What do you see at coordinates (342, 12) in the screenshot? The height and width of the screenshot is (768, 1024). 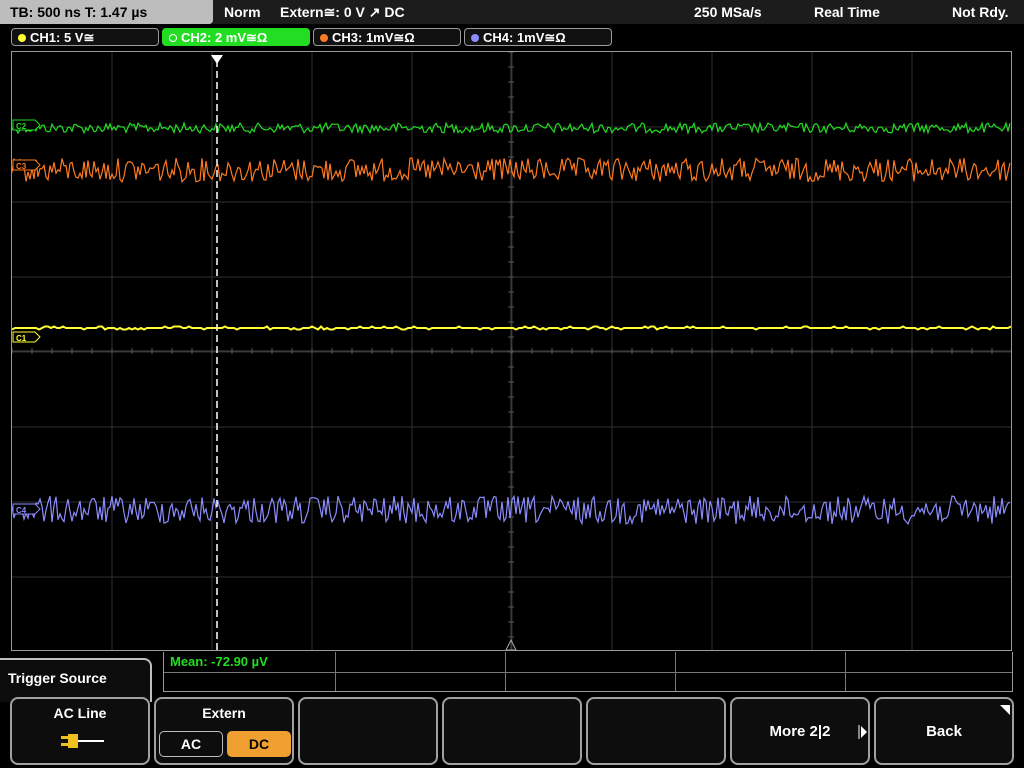 I see `trigger-info: Extern≅: 0 V ↗ DC` at bounding box center [342, 12].